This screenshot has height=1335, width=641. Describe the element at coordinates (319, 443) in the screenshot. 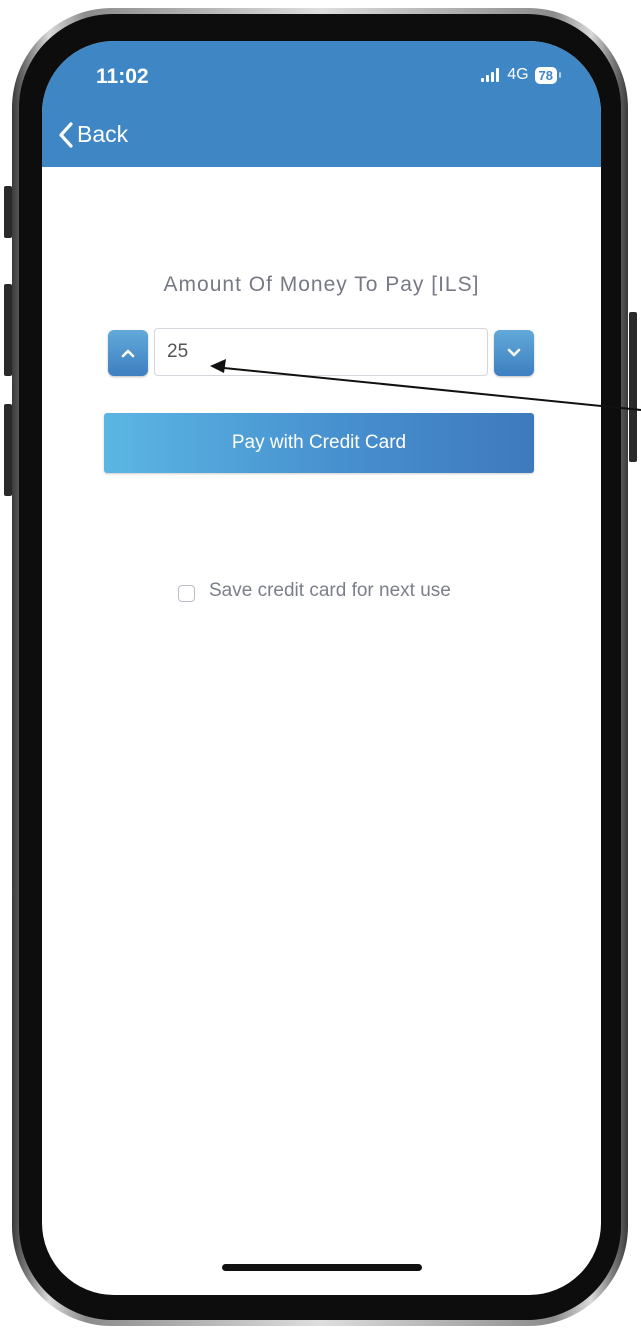

I see `pay-with-credit-card-button: Pay with Credit Card` at that location.